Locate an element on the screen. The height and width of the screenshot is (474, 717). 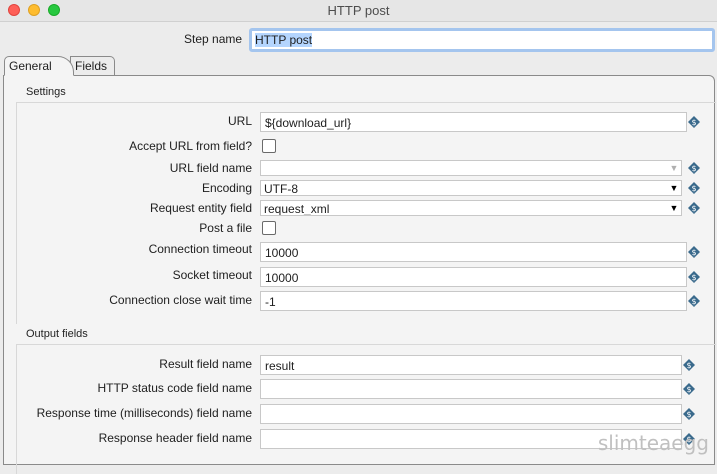
response-header-label: Response header field name is located at coordinates (175, 438).